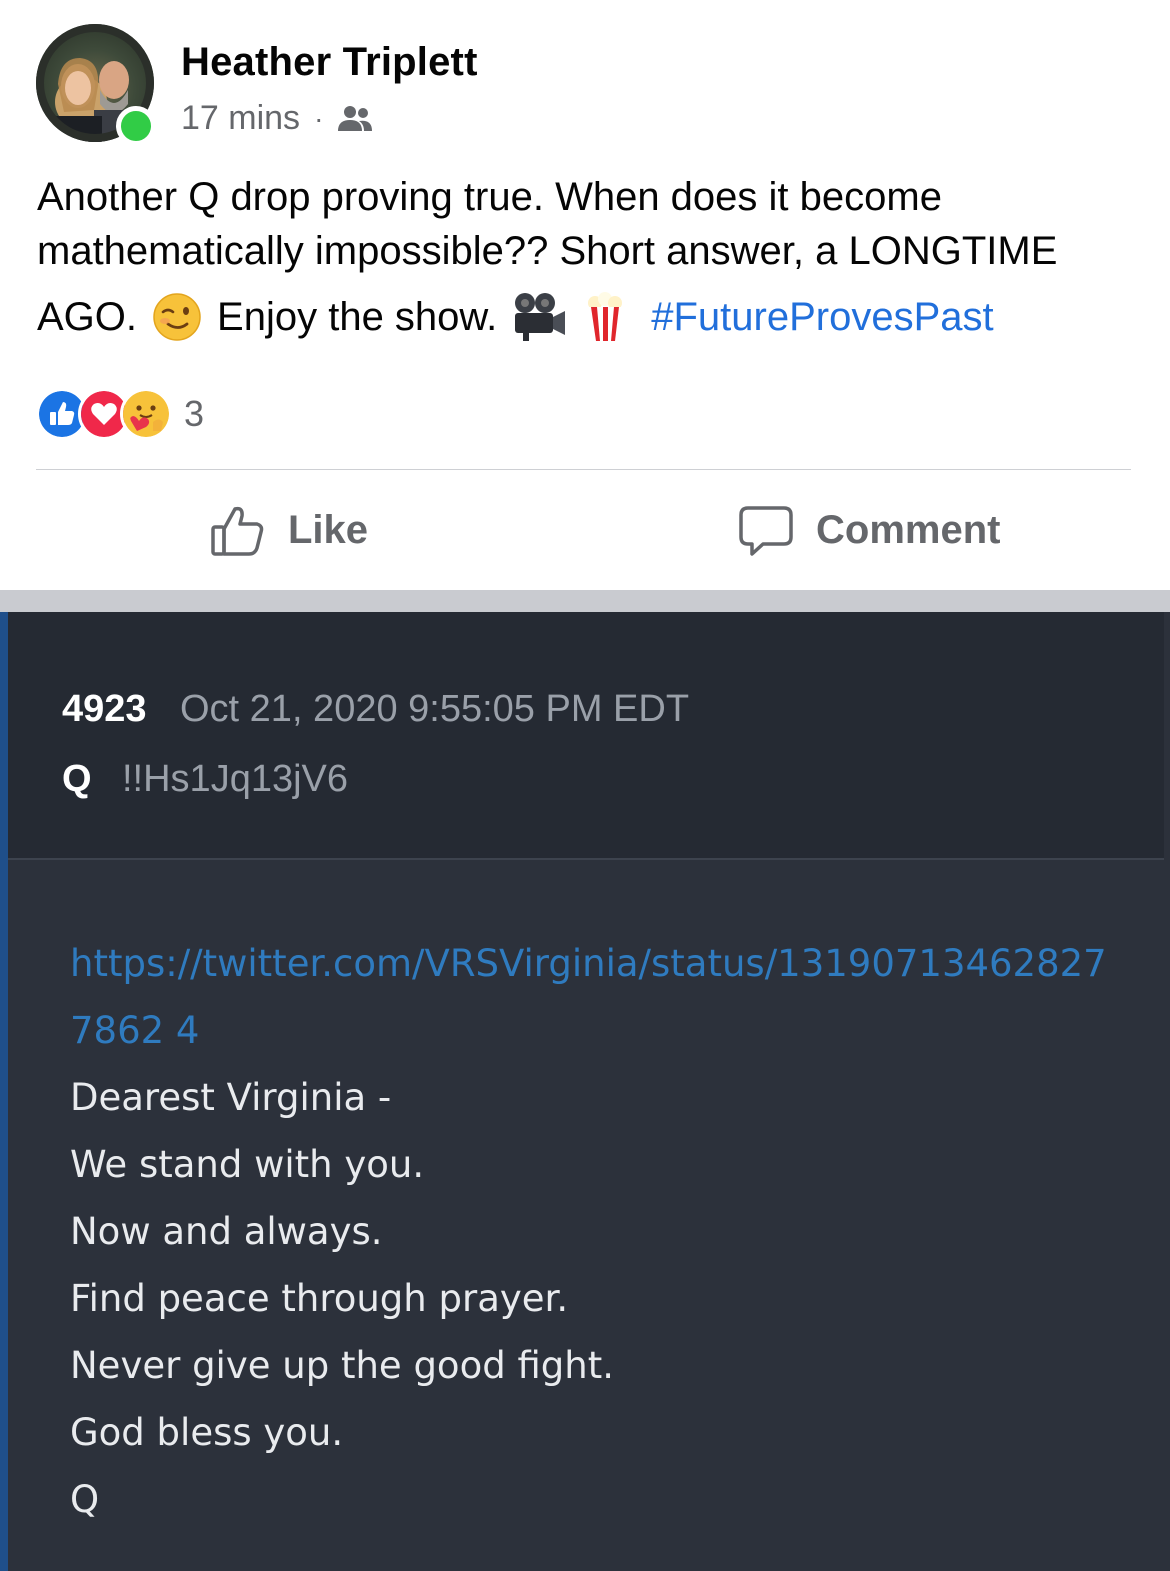  Describe the element at coordinates (908, 529) in the screenshot. I see `comment-button-label: Comment` at that location.